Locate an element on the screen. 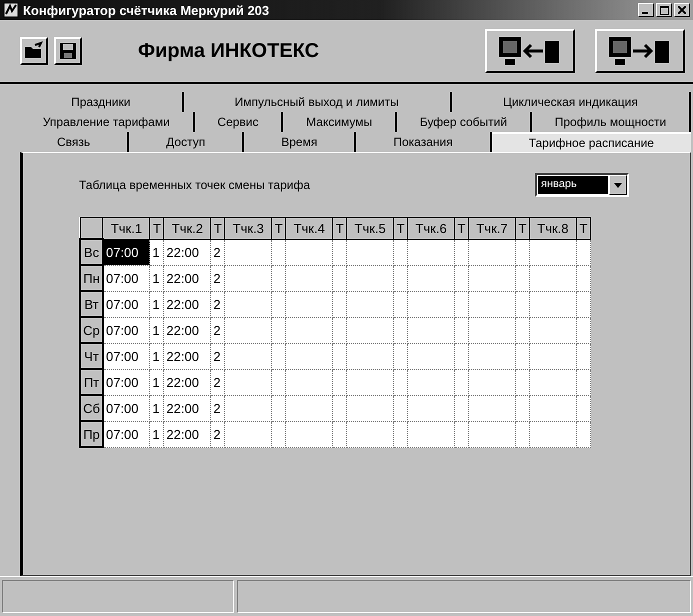  column-header: Тчк.2 is located at coordinates (187, 228).